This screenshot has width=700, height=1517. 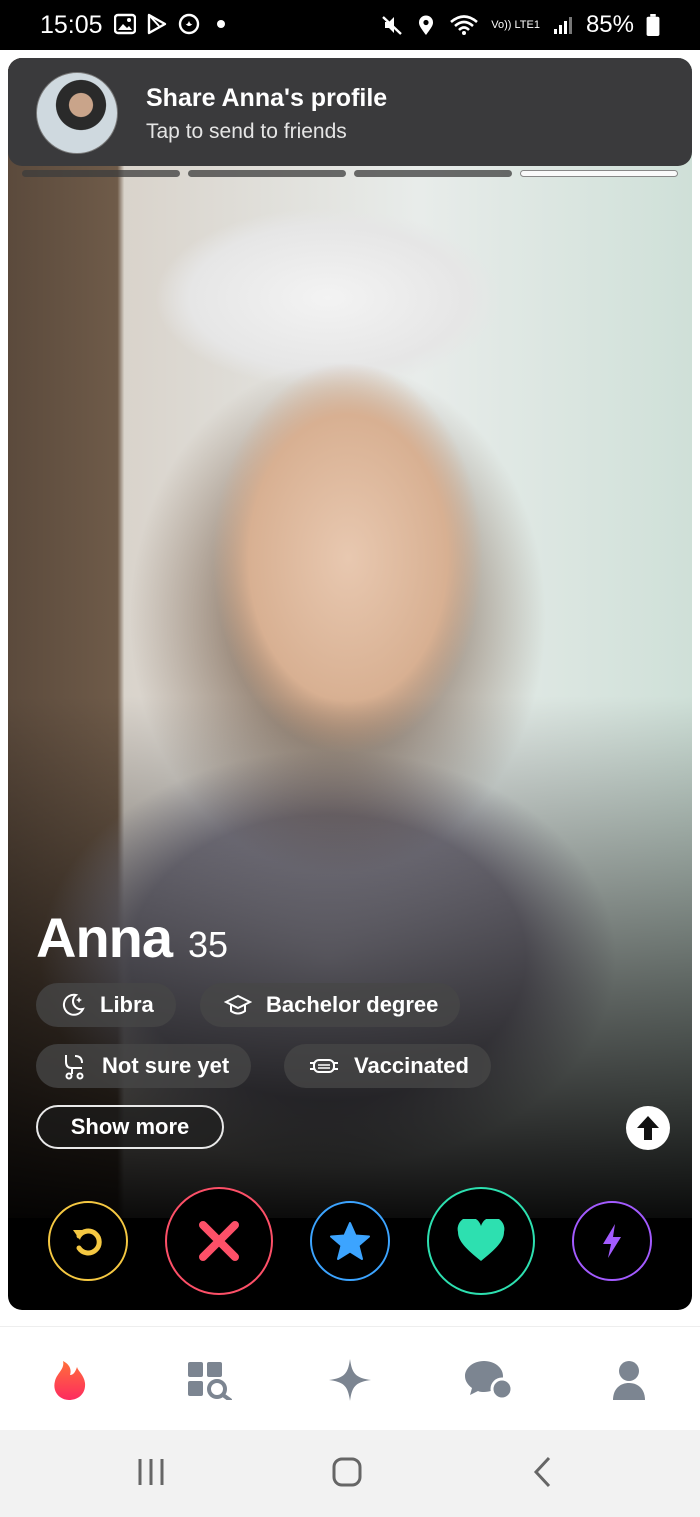 What do you see at coordinates (74, 1067) in the screenshot?
I see `family-plans-icon` at bounding box center [74, 1067].